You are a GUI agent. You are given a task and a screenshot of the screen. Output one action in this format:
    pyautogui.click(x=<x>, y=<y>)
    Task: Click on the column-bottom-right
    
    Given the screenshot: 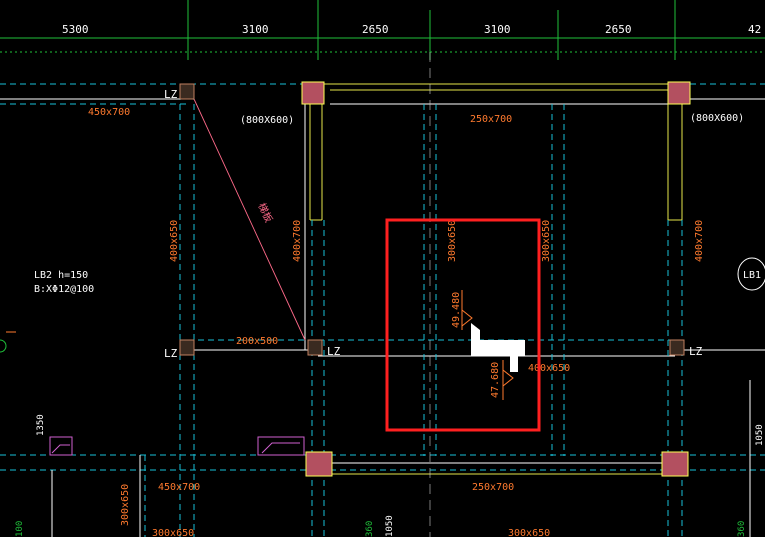 What is the action you would take?
    pyautogui.click(x=675, y=464)
    